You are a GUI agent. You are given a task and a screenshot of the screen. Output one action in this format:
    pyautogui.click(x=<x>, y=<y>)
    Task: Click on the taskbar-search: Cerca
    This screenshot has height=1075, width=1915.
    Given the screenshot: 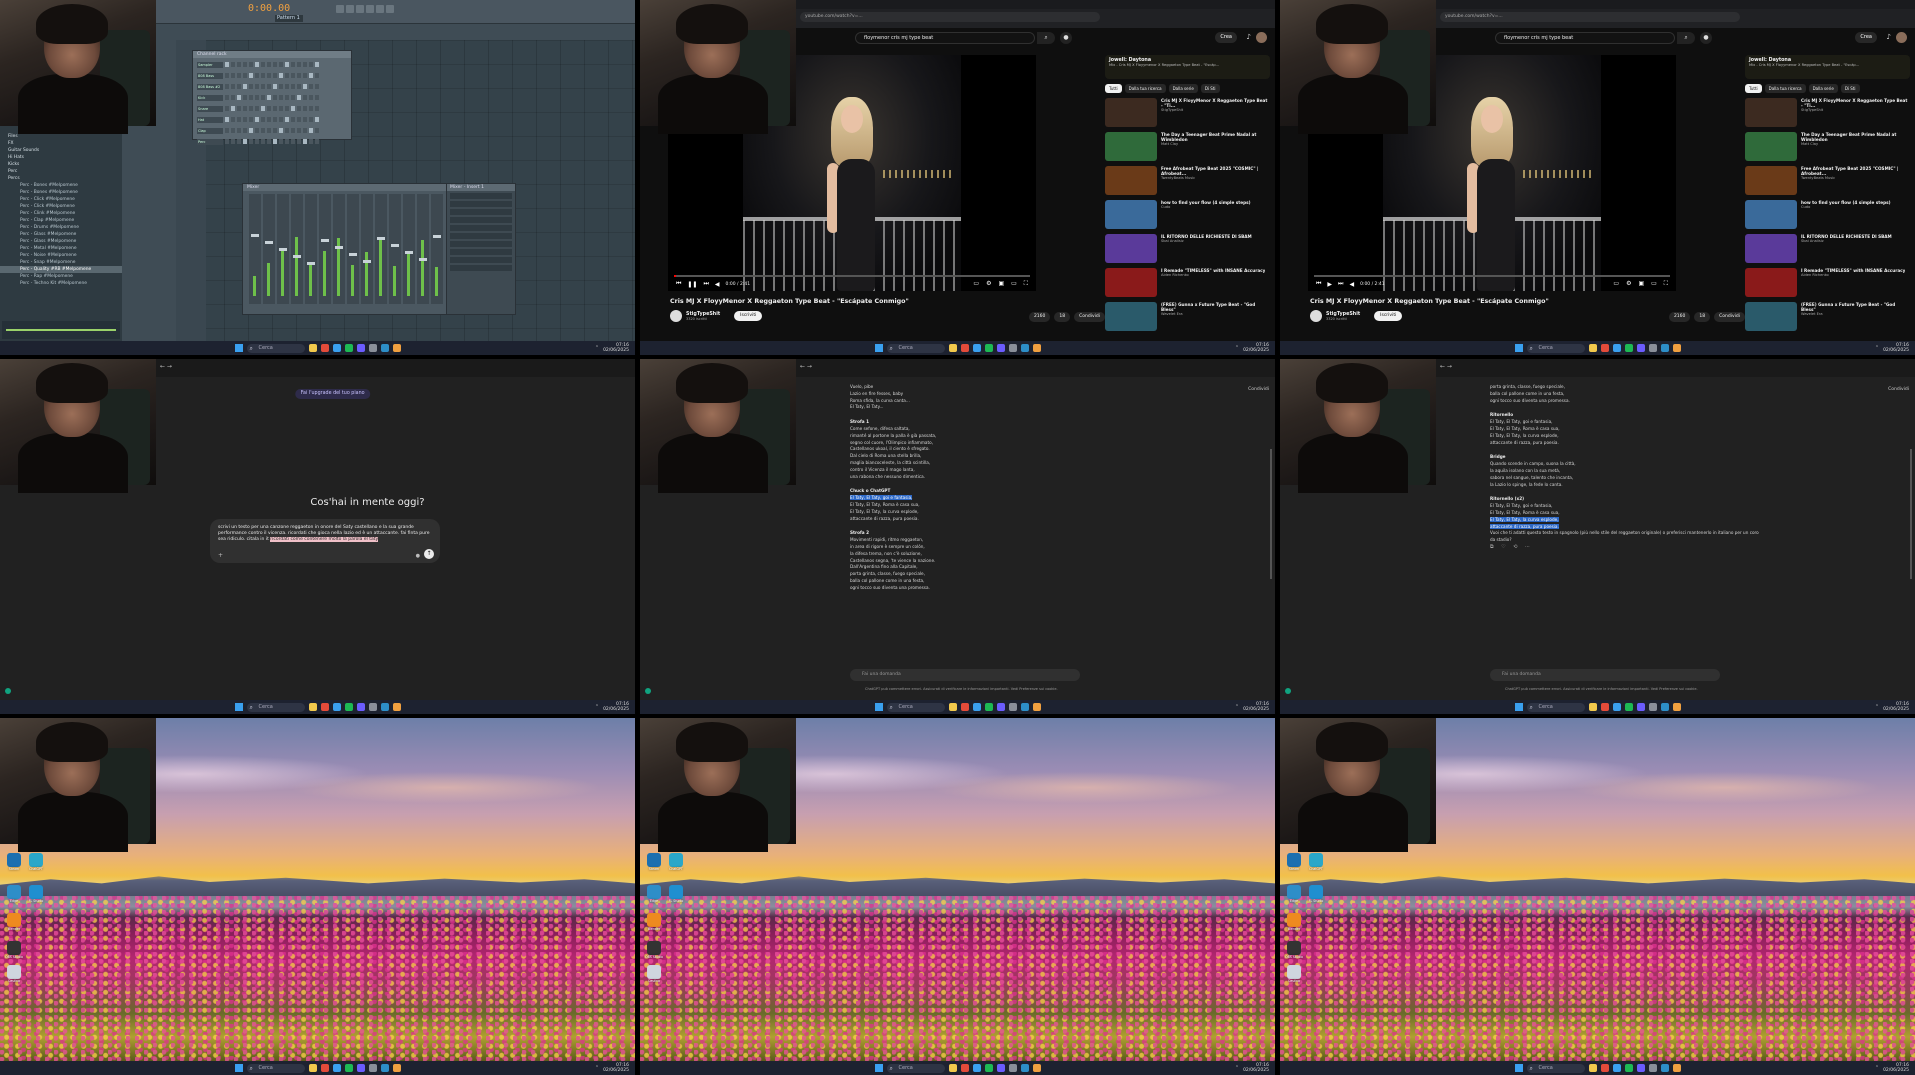 What is the action you would take?
    pyautogui.click(x=275, y=1068)
    